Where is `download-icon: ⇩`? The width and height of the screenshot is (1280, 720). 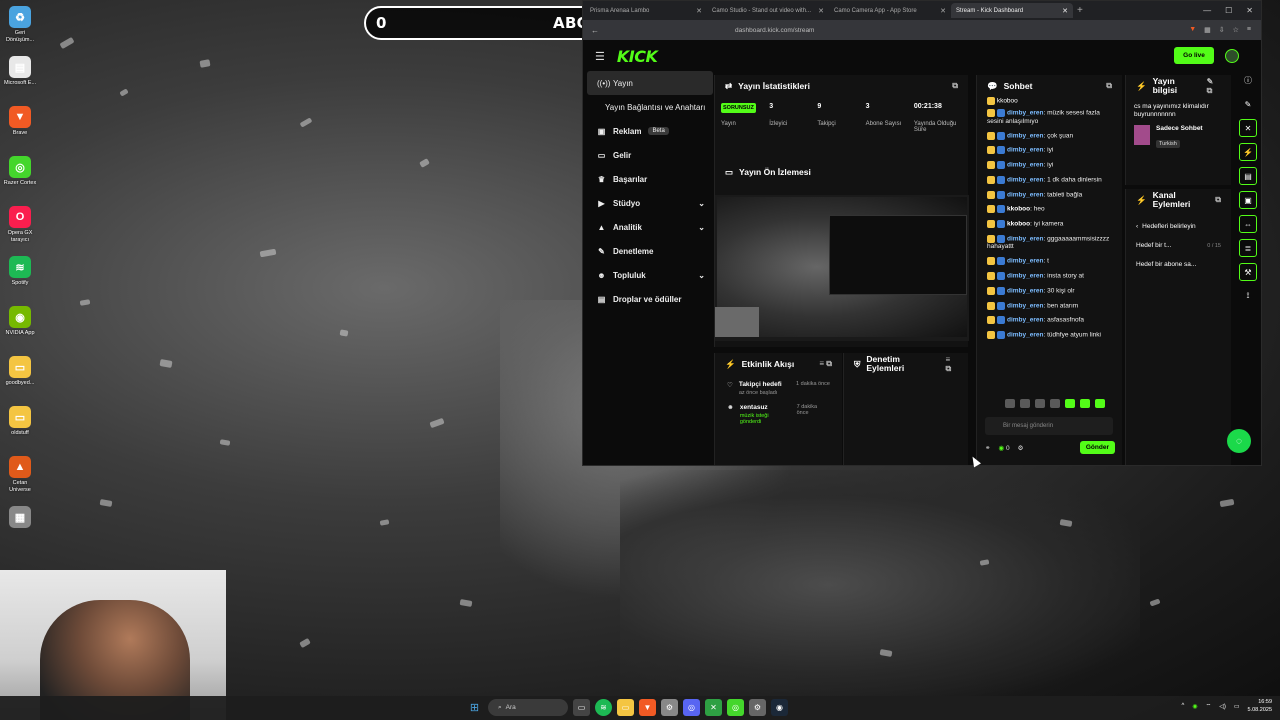 download-icon: ⇩ is located at coordinates (1222, 30).